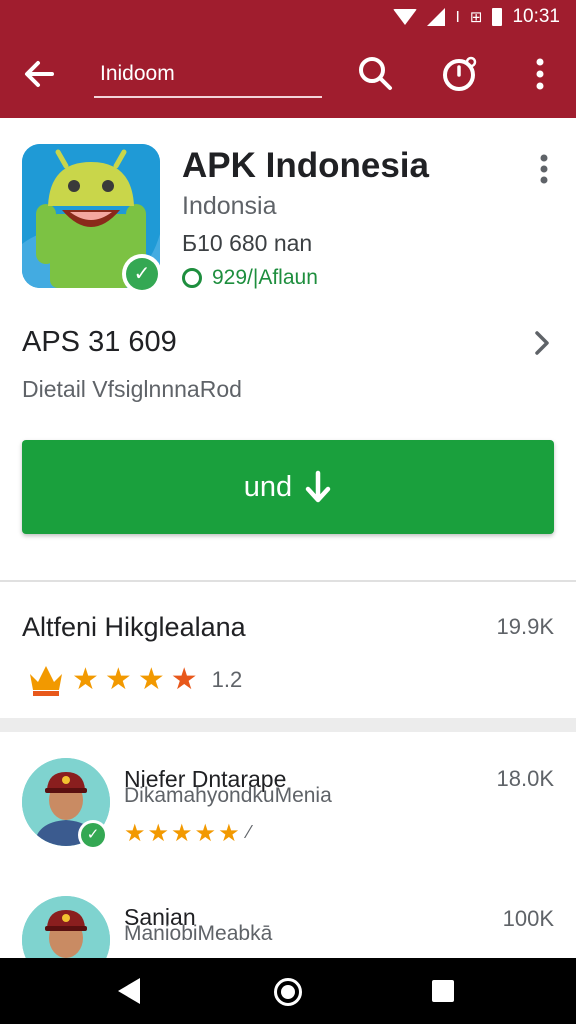 The height and width of the screenshot is (1024, 576). I want to click on ratings-count: 19.9K, so click(525, 626).